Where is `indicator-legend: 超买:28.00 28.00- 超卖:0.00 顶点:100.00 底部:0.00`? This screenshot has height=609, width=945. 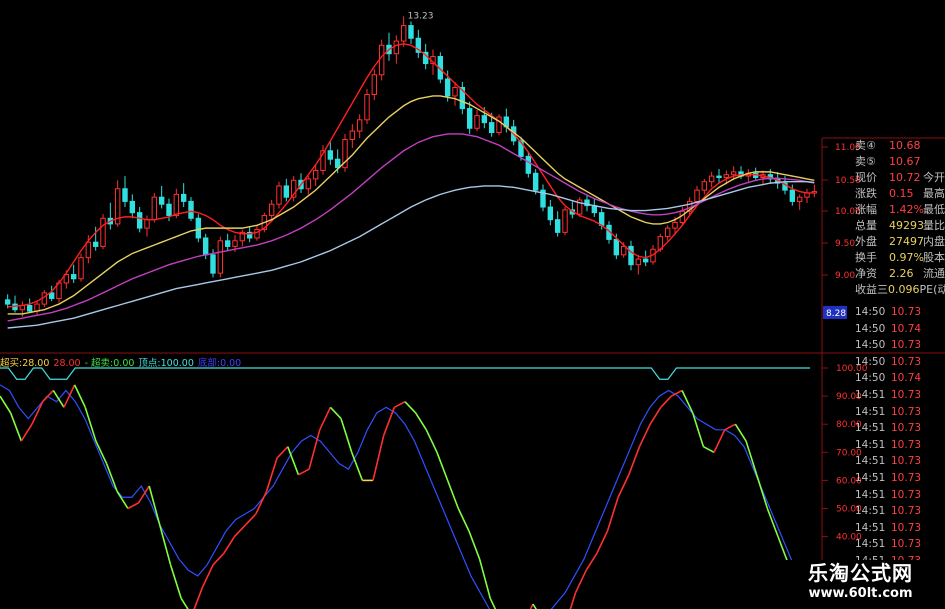 indicator-legend: 超买:28.00 28.00- 超卖:0.00 顶点:100.00 底部:0.00 is located at coordinates (122, 362).